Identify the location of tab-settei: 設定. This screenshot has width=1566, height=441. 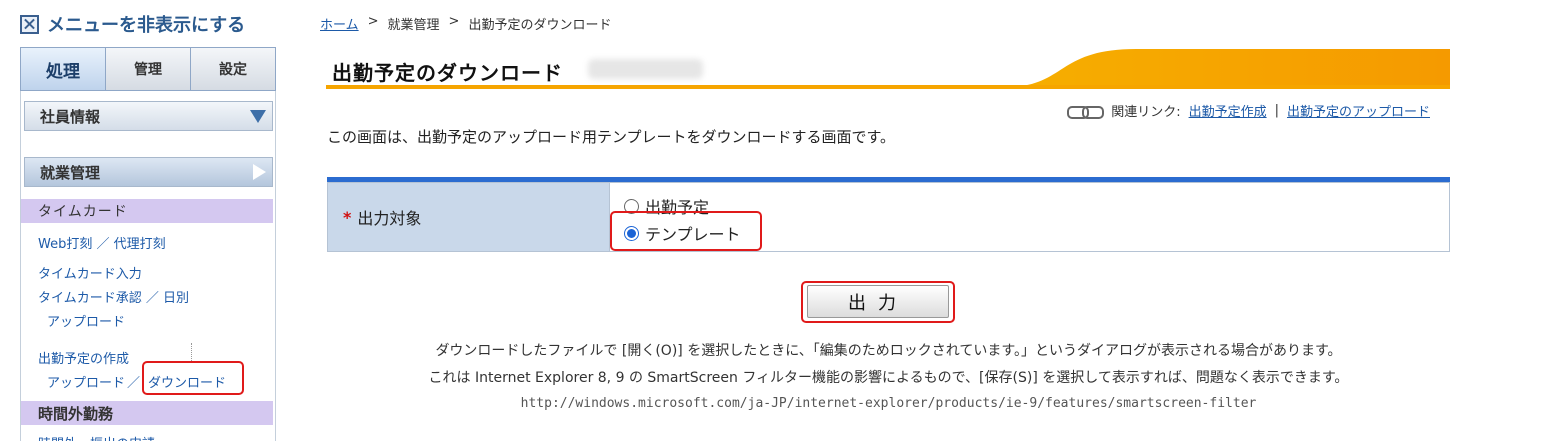
(232, 69).